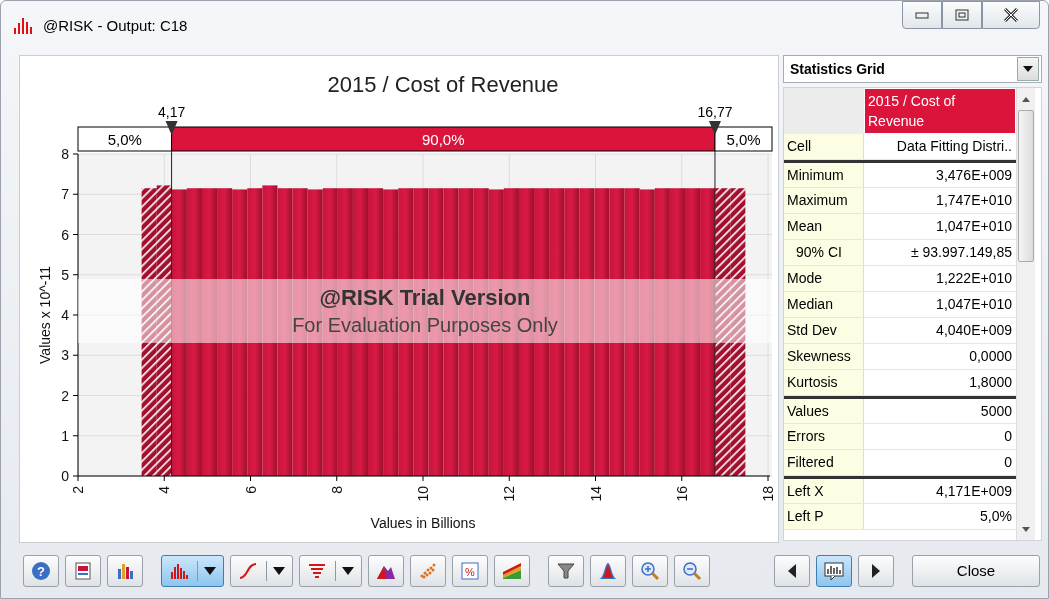 The width and height of the screenshot is (1049, 599). I want to click on left-percent: 5,0%, so click(124, 139).